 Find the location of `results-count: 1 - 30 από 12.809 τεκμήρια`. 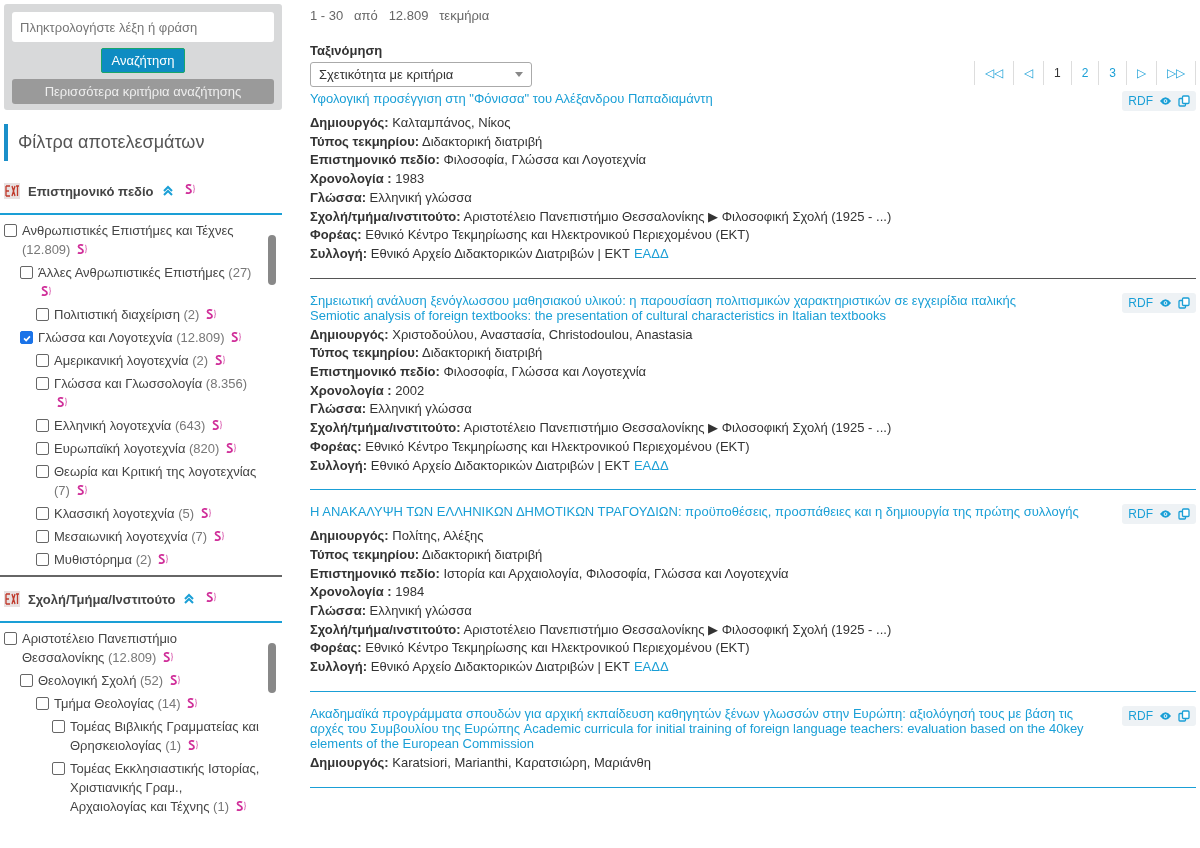

results-count: 1 - 30 από 12.809 τεκμήρια is located at coordinates (400, 15).